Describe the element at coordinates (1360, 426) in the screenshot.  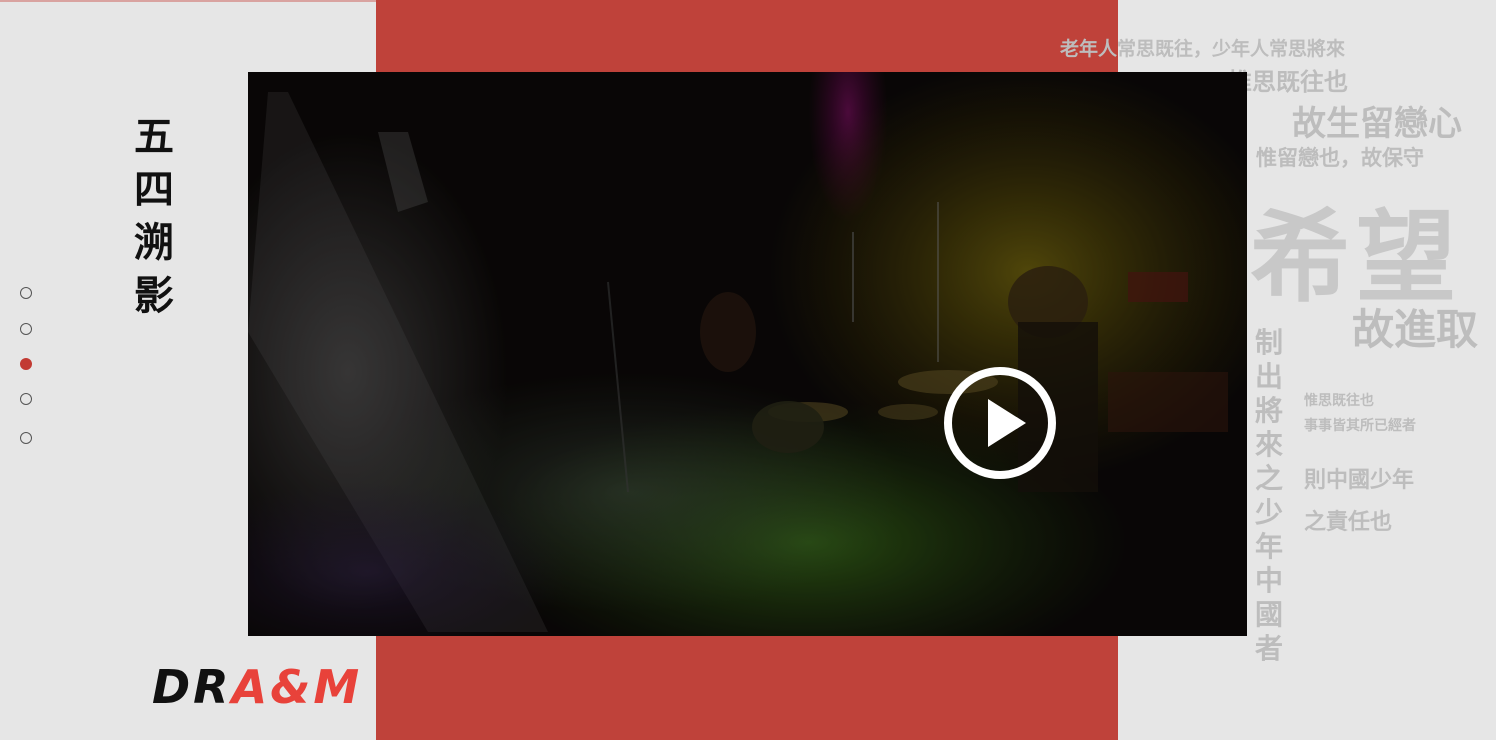
I see `decor-text-line7: 事事皆其所已經者` at that location.